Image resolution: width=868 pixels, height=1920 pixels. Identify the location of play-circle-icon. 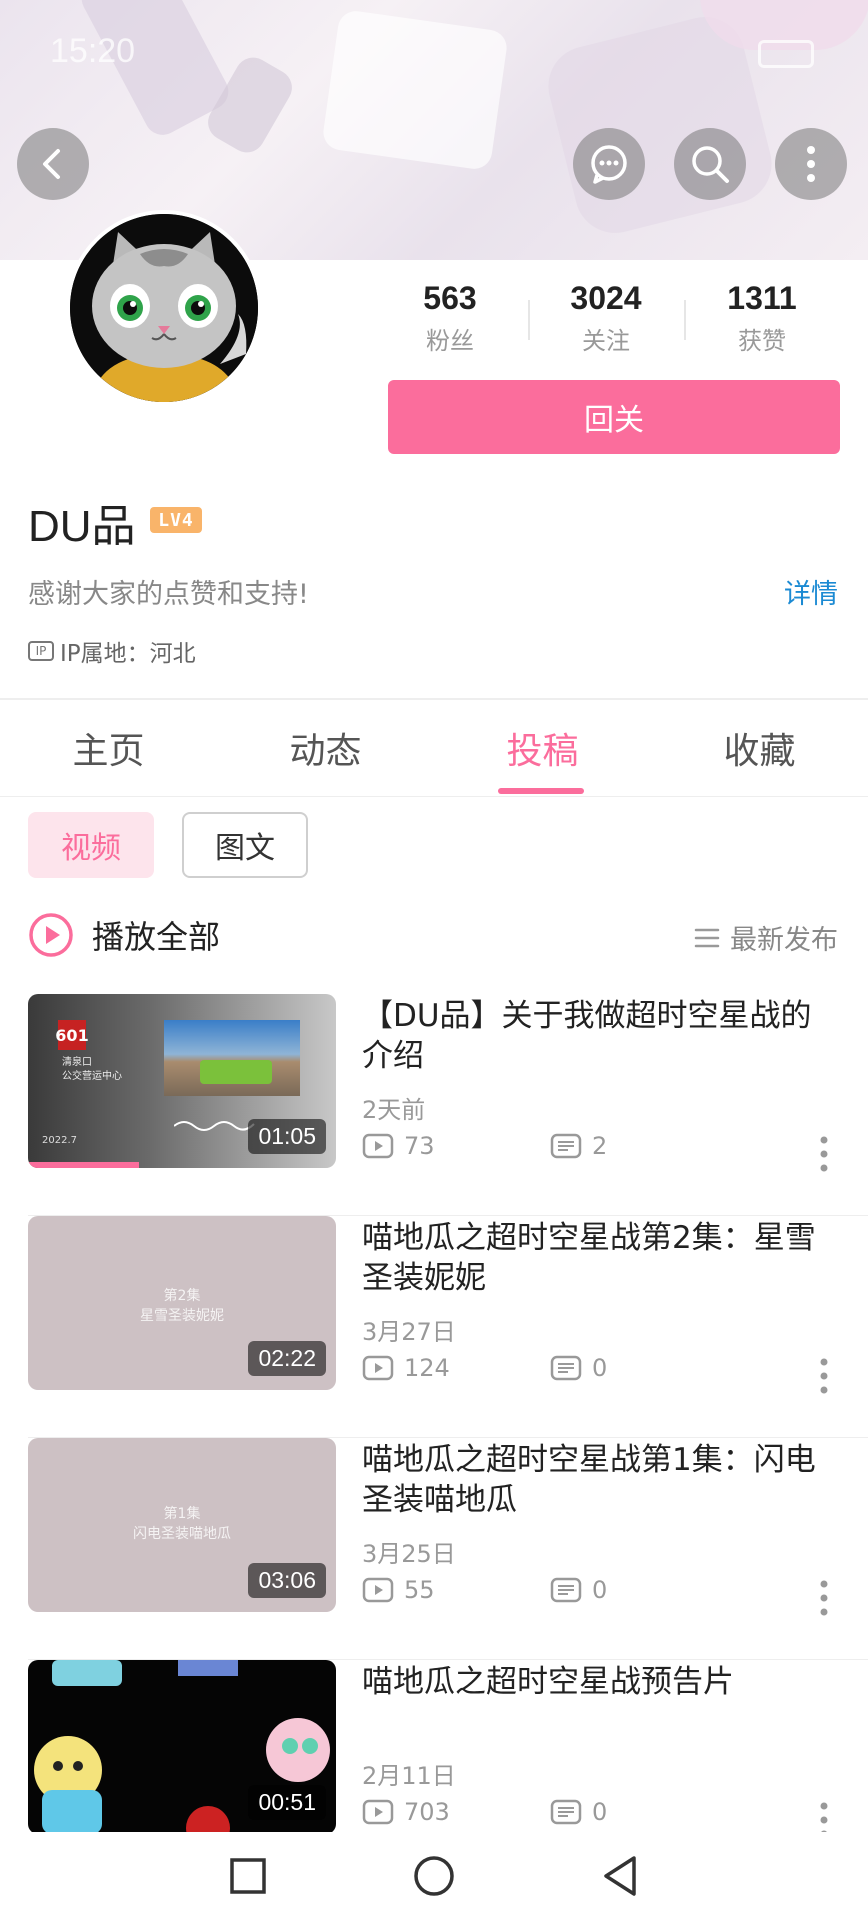
(51, 935).